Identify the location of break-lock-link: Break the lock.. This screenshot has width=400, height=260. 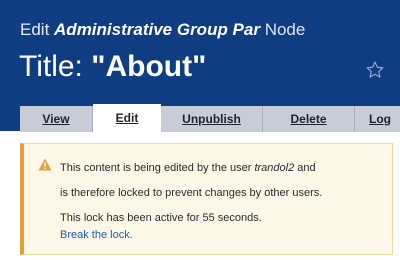
(96, 235).